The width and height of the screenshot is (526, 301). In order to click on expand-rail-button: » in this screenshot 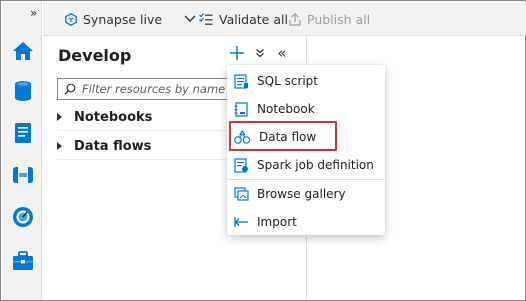, I will do `click(33, 13)`.